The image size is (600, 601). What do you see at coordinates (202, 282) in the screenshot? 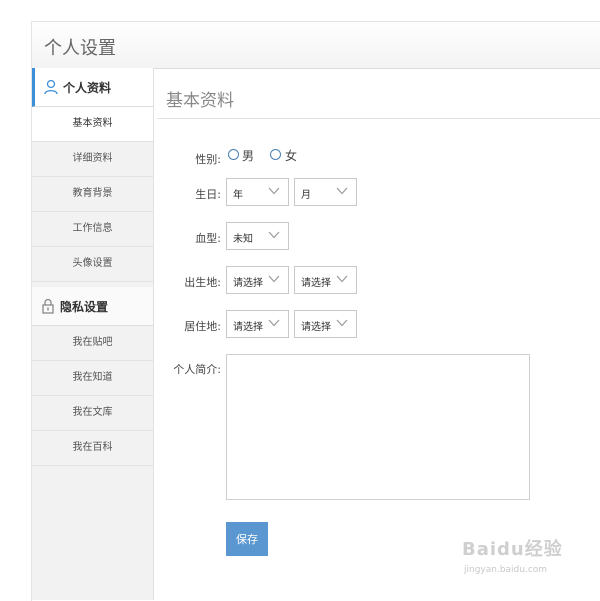
I see `birthplace-label: 出生地:` at bounding box center [202, 282].